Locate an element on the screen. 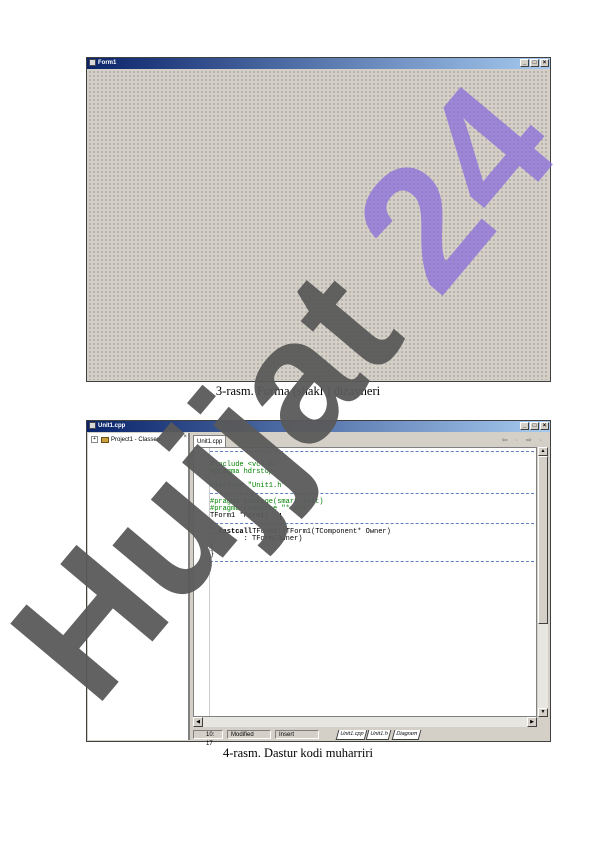  insert-mode: Insert is located at coordinates (297, 734).